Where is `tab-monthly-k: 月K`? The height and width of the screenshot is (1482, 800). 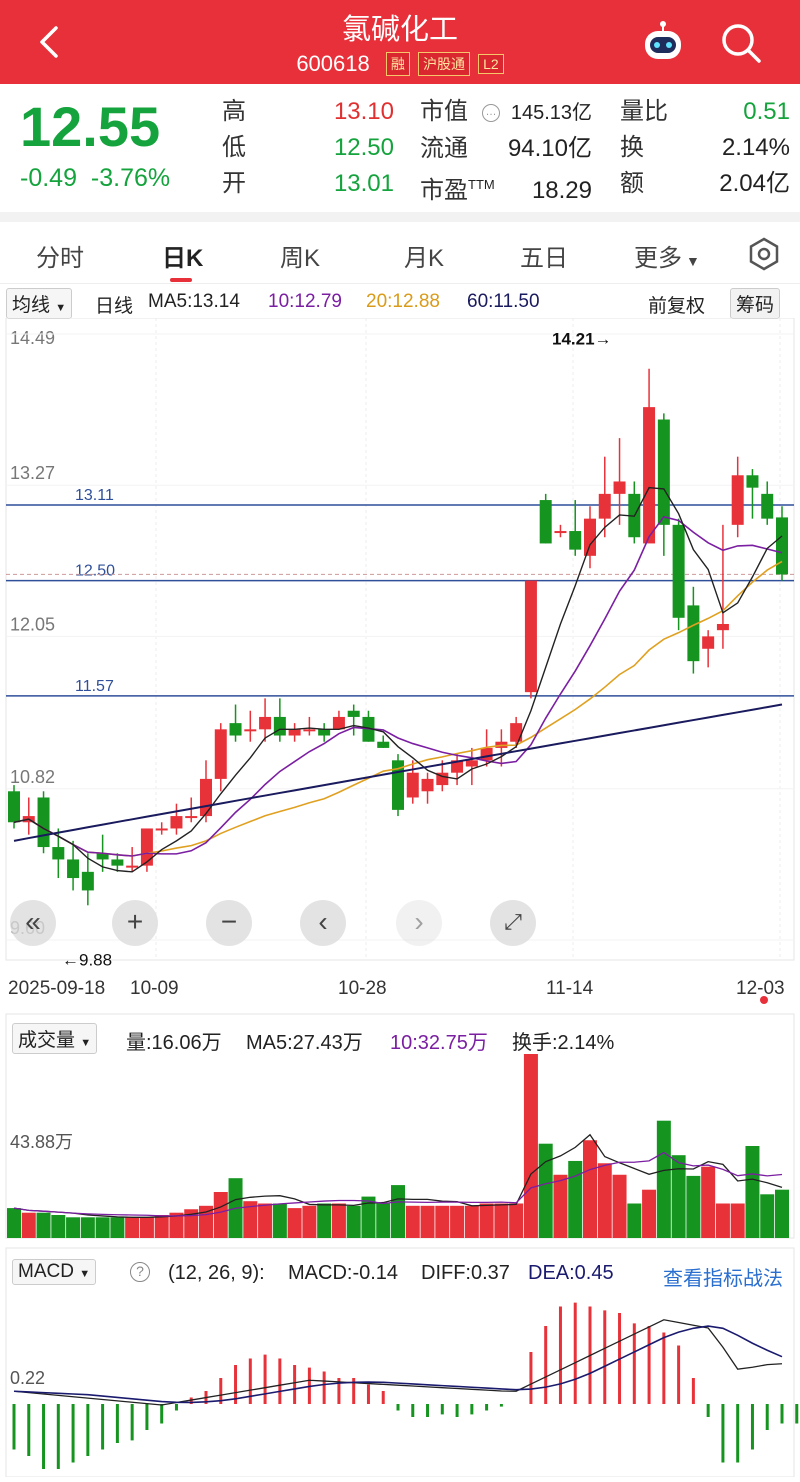 tab-monthly-k: 月K is located at coordinates (424, 255).